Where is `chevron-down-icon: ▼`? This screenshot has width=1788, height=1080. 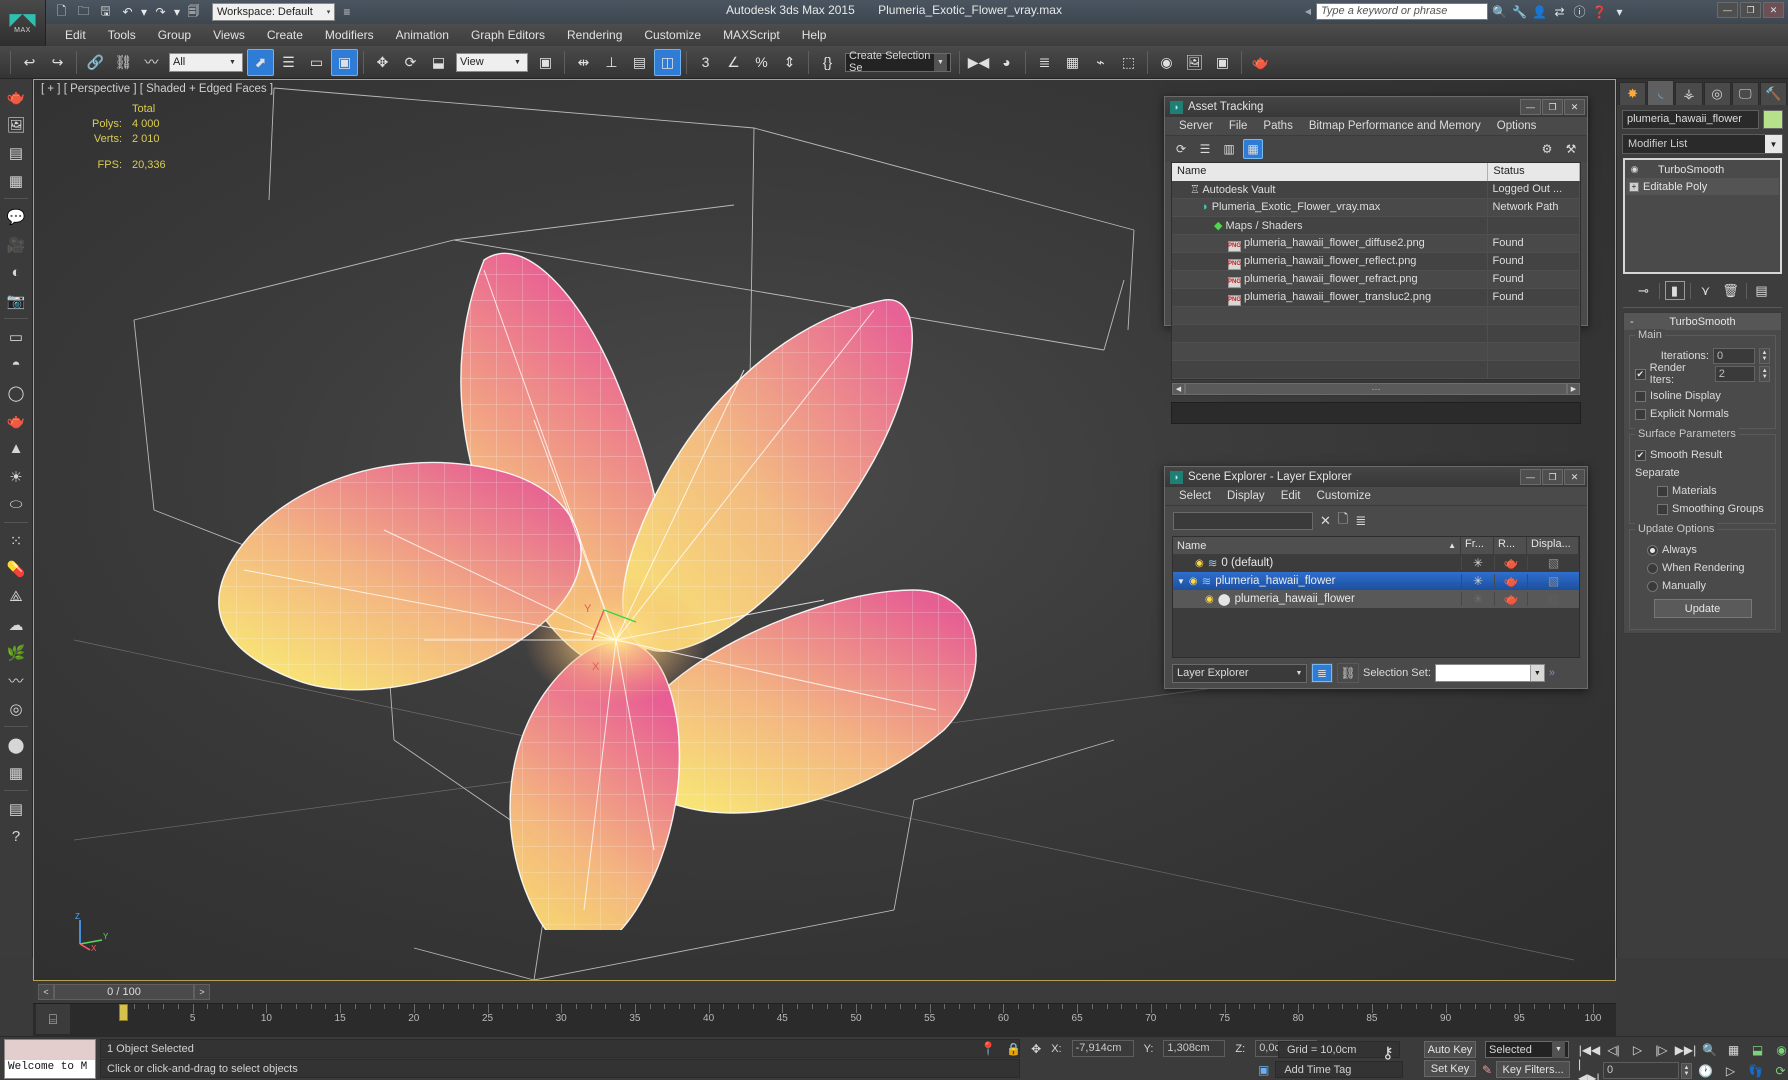
chevron-down-icon: ▼ is located at coordinates (1181, 581).